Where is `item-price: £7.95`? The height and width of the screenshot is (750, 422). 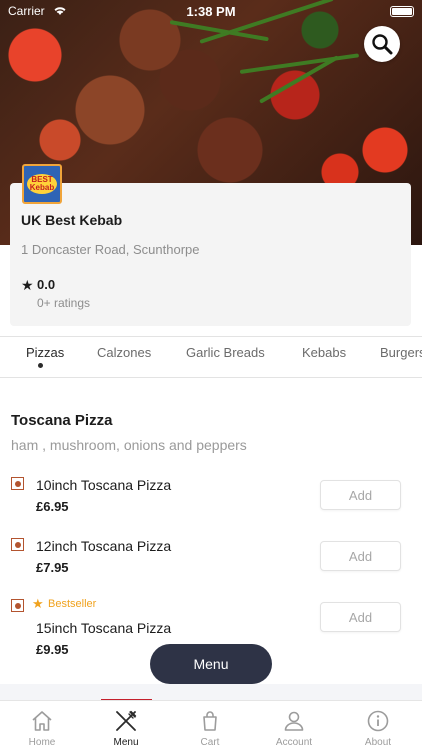
item-price: £7.95 is located at coordinates (52, 567).